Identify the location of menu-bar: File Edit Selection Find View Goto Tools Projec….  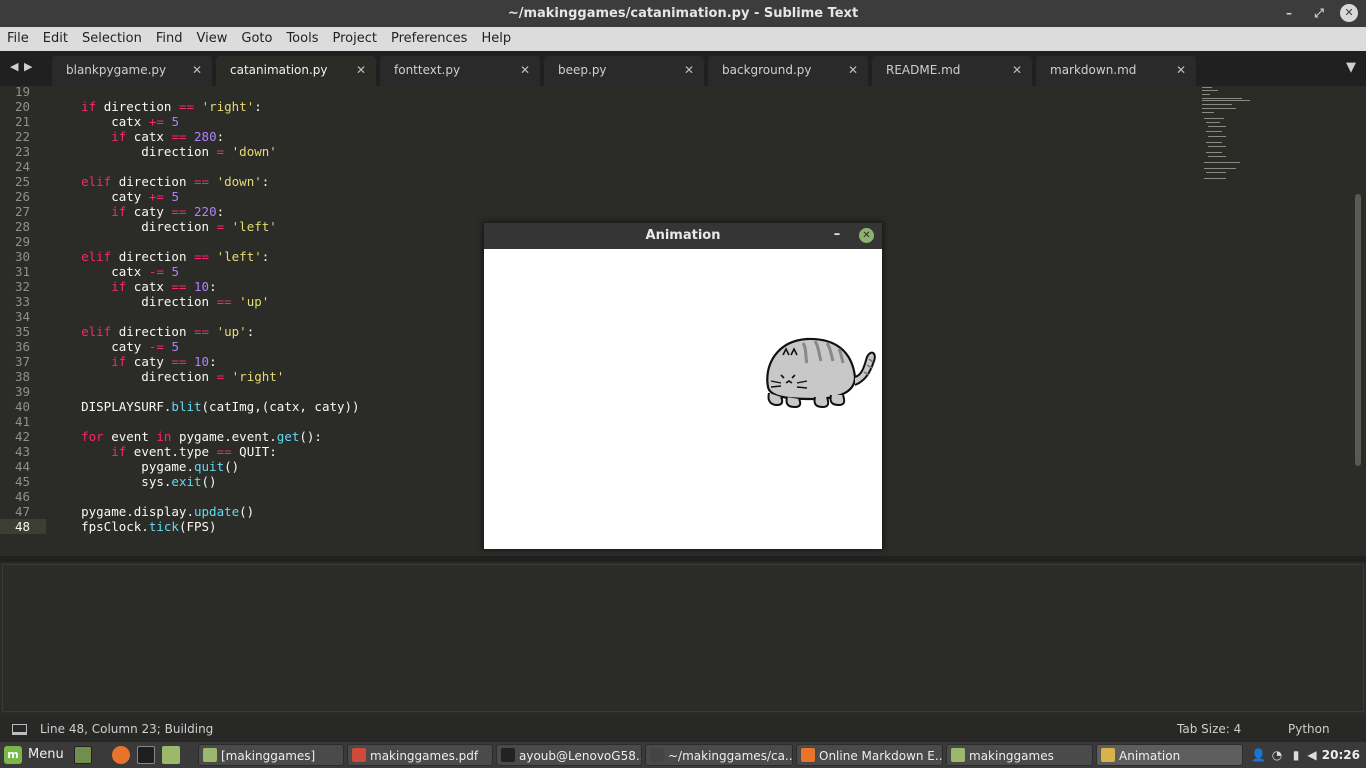
(683, 39).